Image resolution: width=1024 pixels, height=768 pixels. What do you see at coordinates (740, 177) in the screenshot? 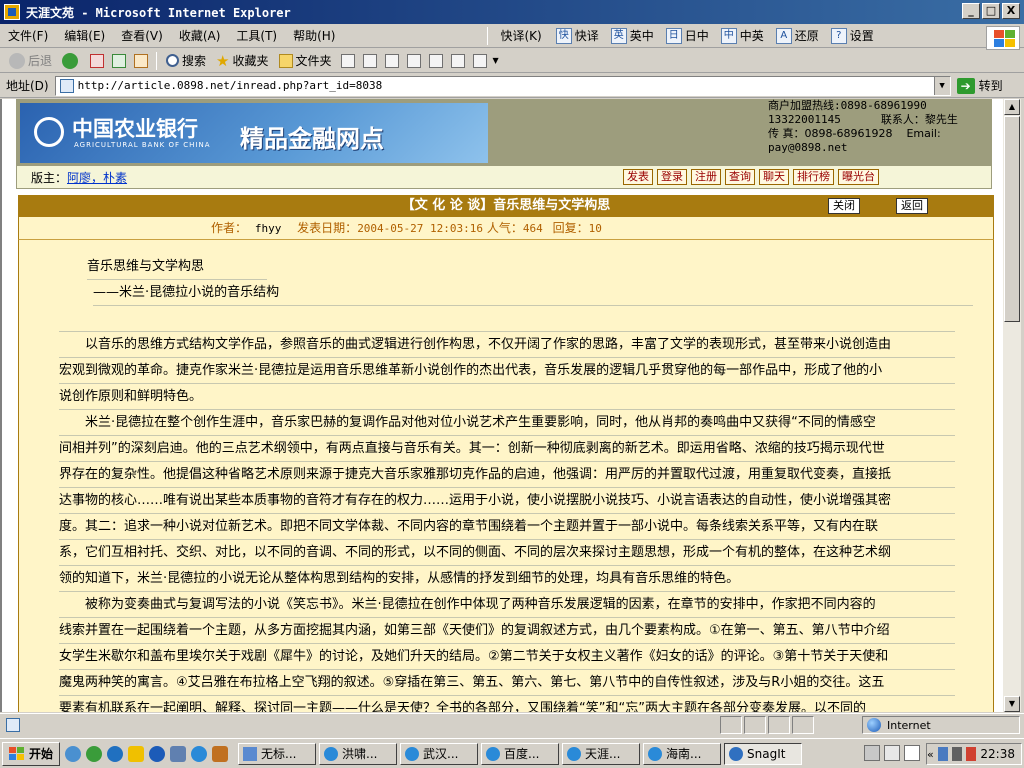
I see `query-button: 查询` at bounding box center [740, 177].